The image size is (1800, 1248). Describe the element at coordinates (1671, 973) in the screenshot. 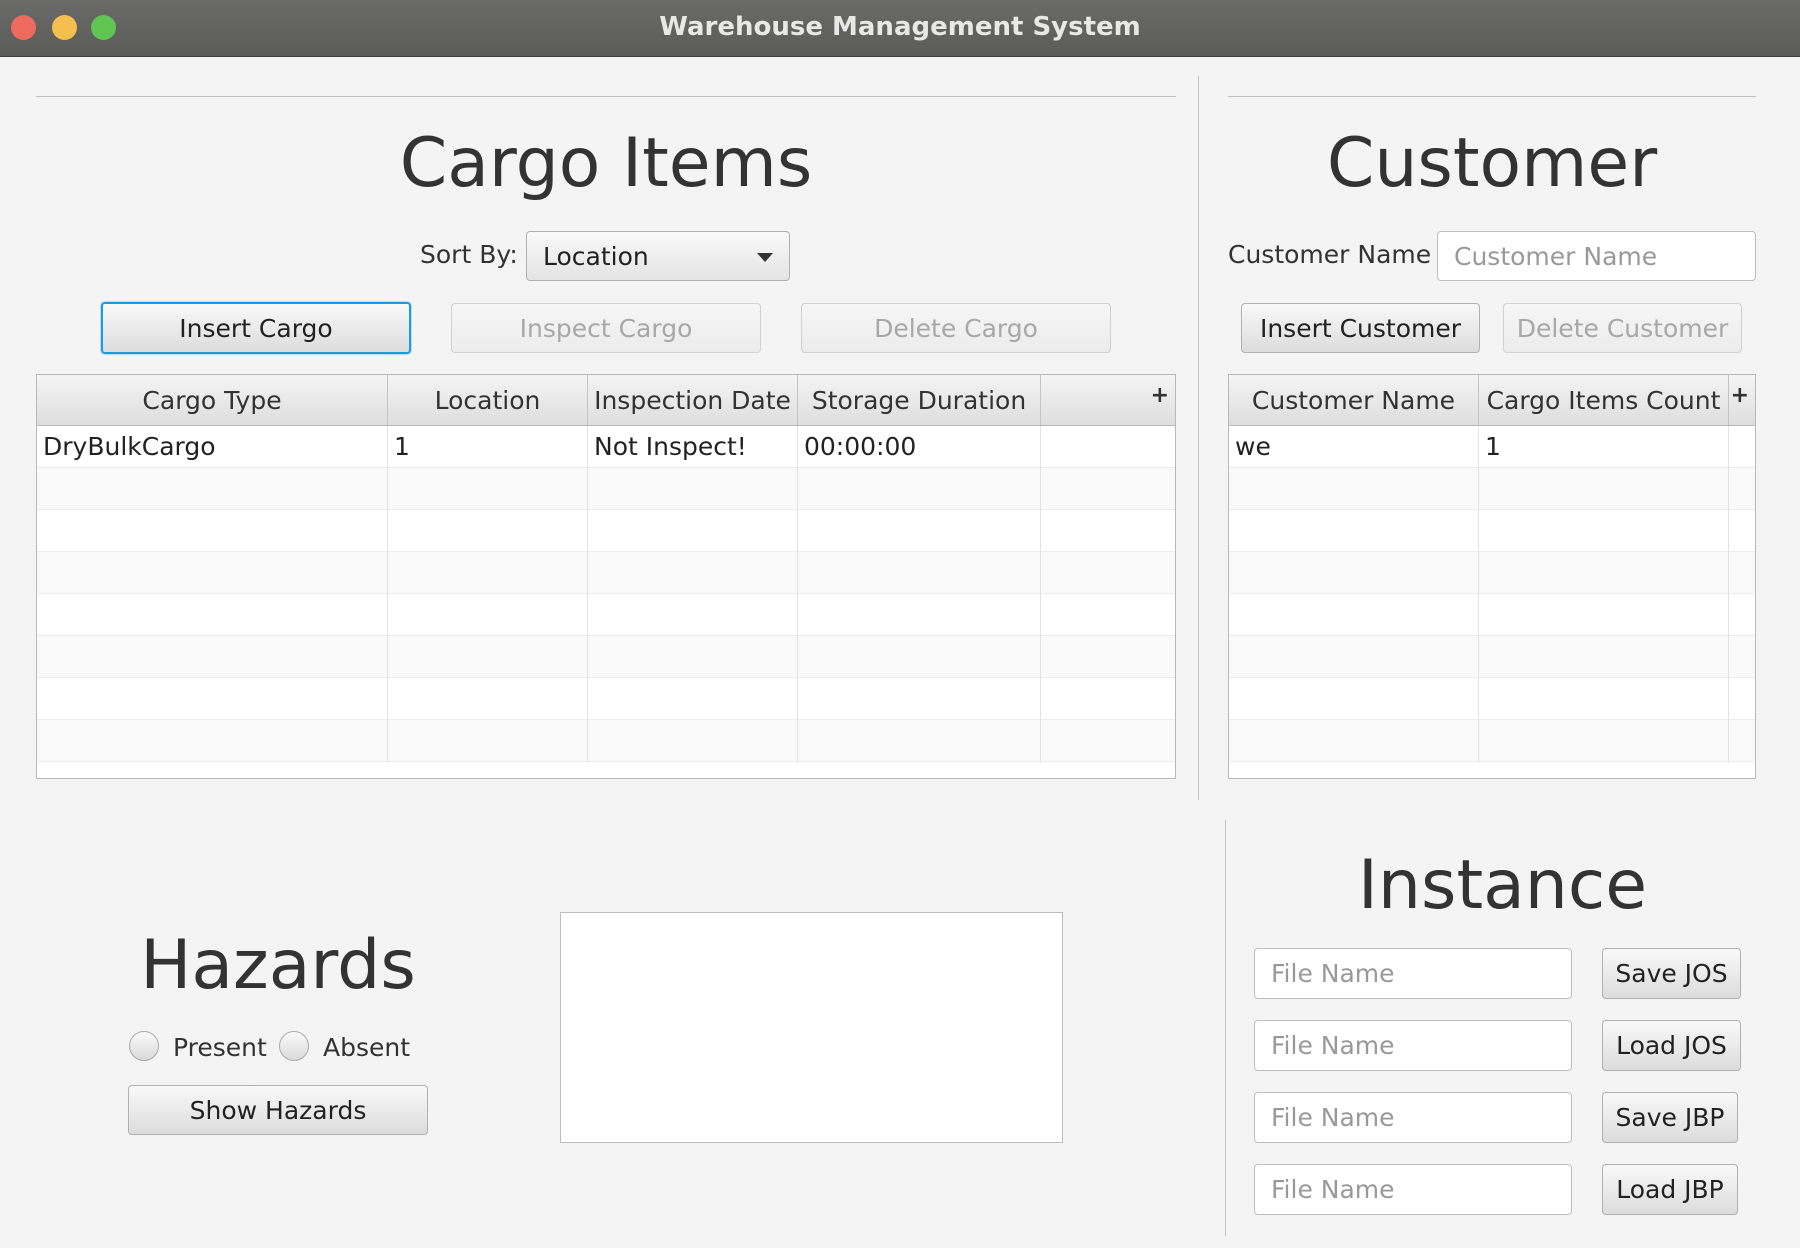

I see `save-jos-button: Save JOS` at that location.